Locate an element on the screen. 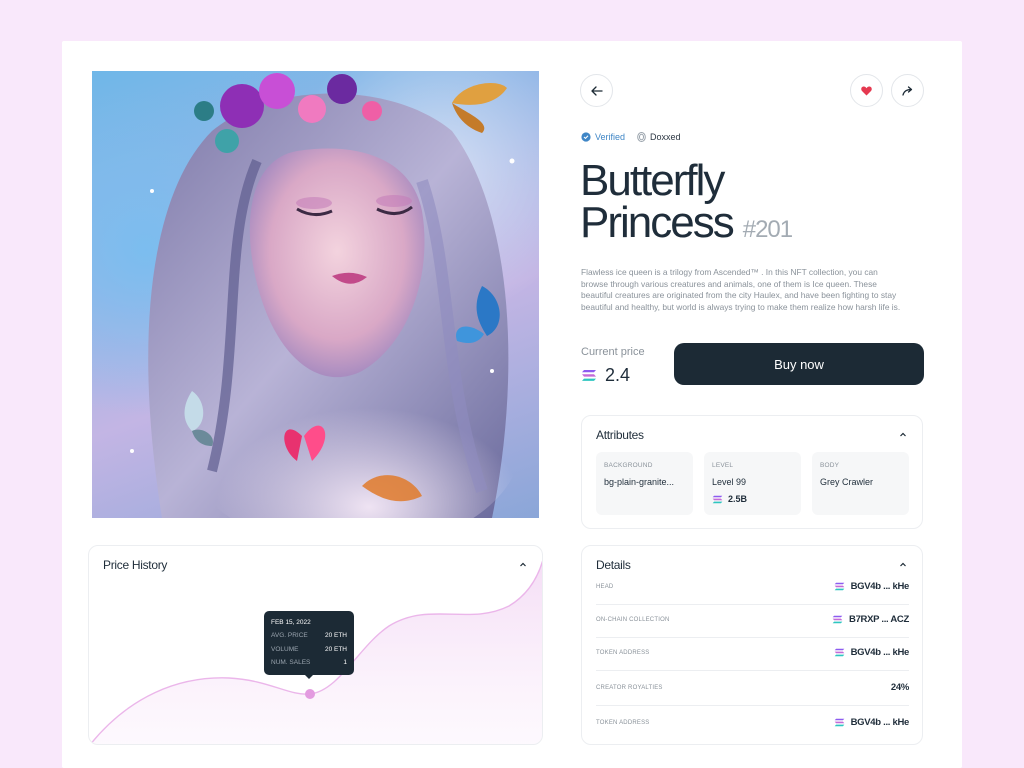 This screenshot has width=1024, height=768. verified-badge: Verified is located at coordinates (603, 137).